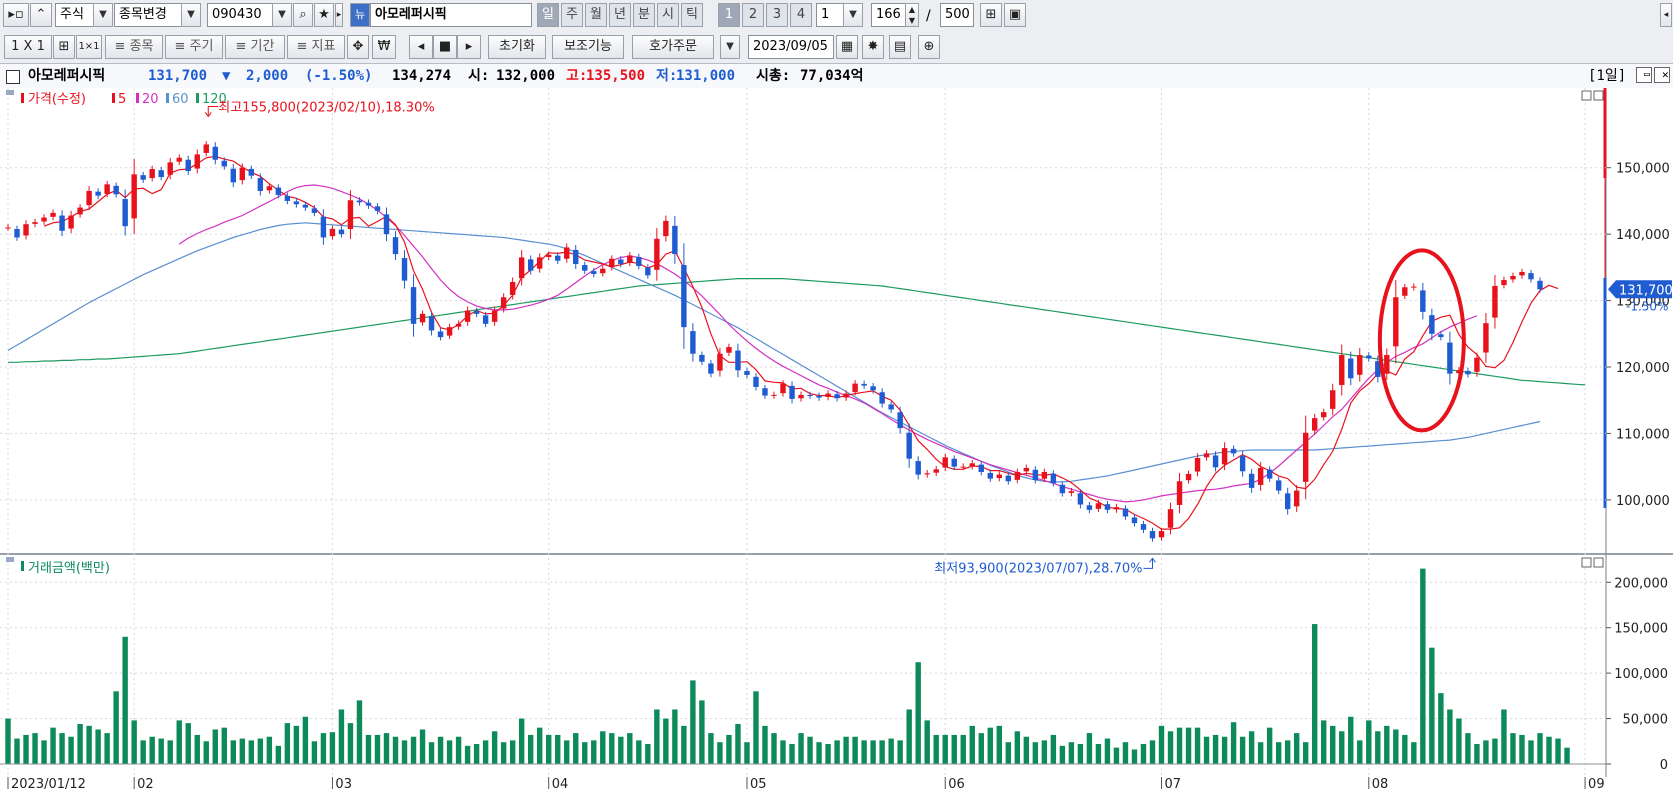 This screenshot has height=789, width=1673. What do you see at coordinates (873, 47) in the screenshot?
I see `settings-button: ✸` at bounding box center [873, 47].